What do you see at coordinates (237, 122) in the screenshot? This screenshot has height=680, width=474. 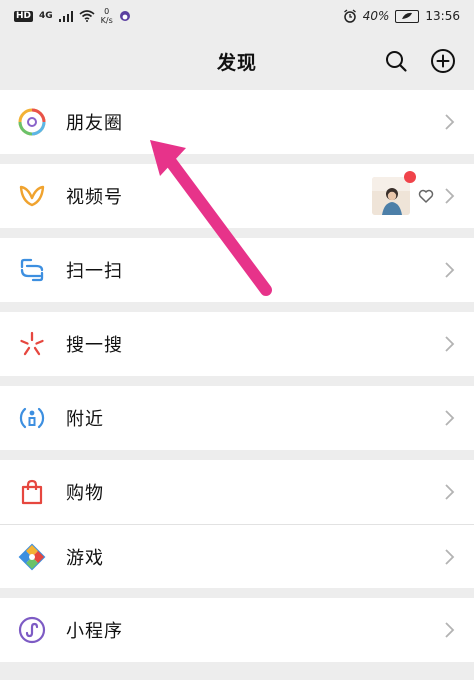 I see `list-item-moments: 朋友圈` at bounding box center [237, 122].